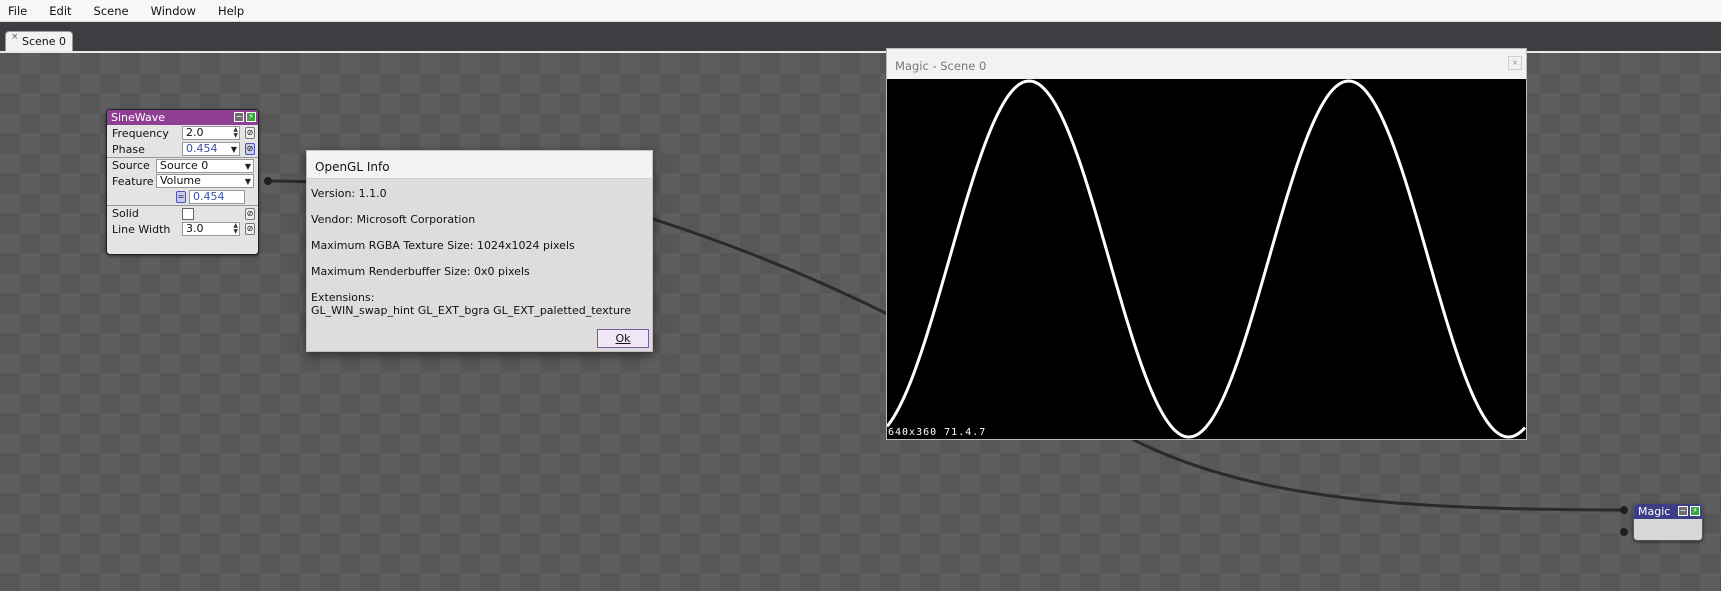  I want to click on phase-row: Phase 0.454 ▼ ⊘, so click(182, 149).